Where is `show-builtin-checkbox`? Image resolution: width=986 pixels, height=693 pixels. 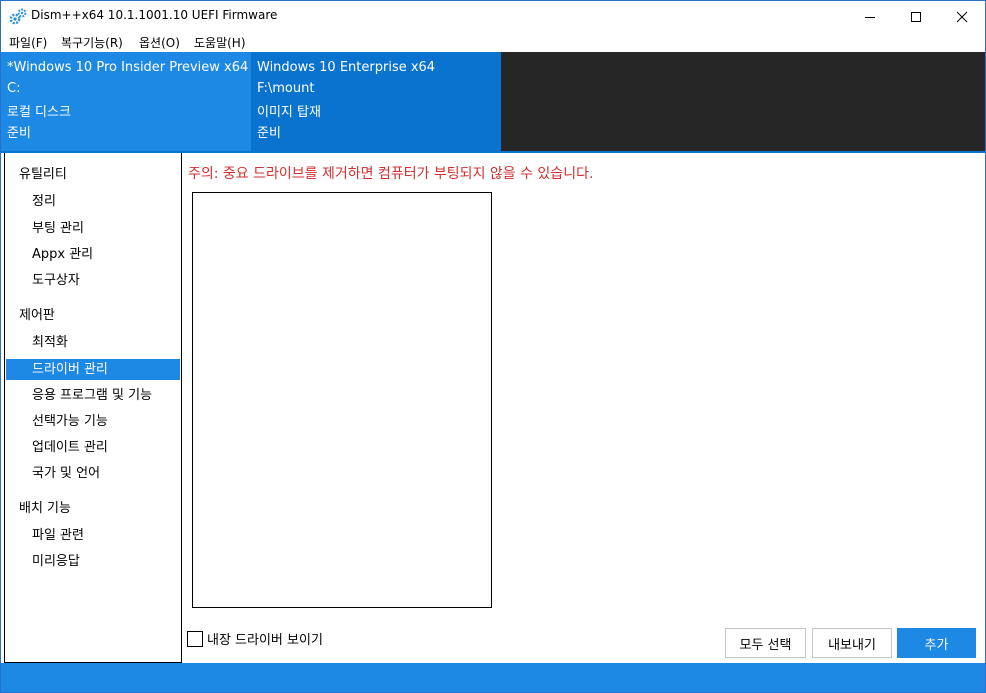
show-builtin-checkbox is located at coordinates (195, 638).